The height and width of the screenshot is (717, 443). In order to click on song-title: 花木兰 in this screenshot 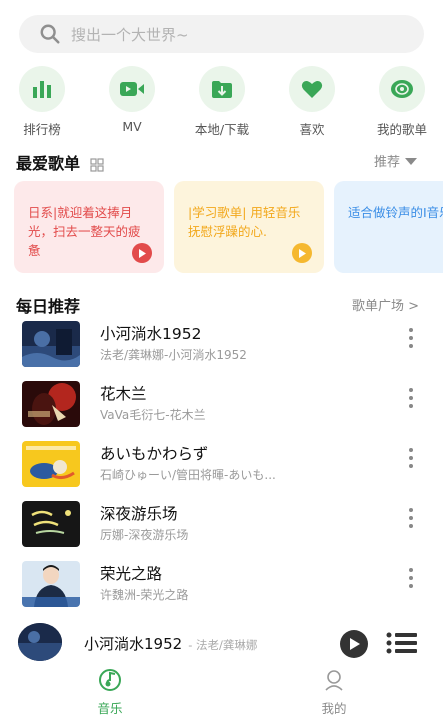, I will do `click(123, 394)`.